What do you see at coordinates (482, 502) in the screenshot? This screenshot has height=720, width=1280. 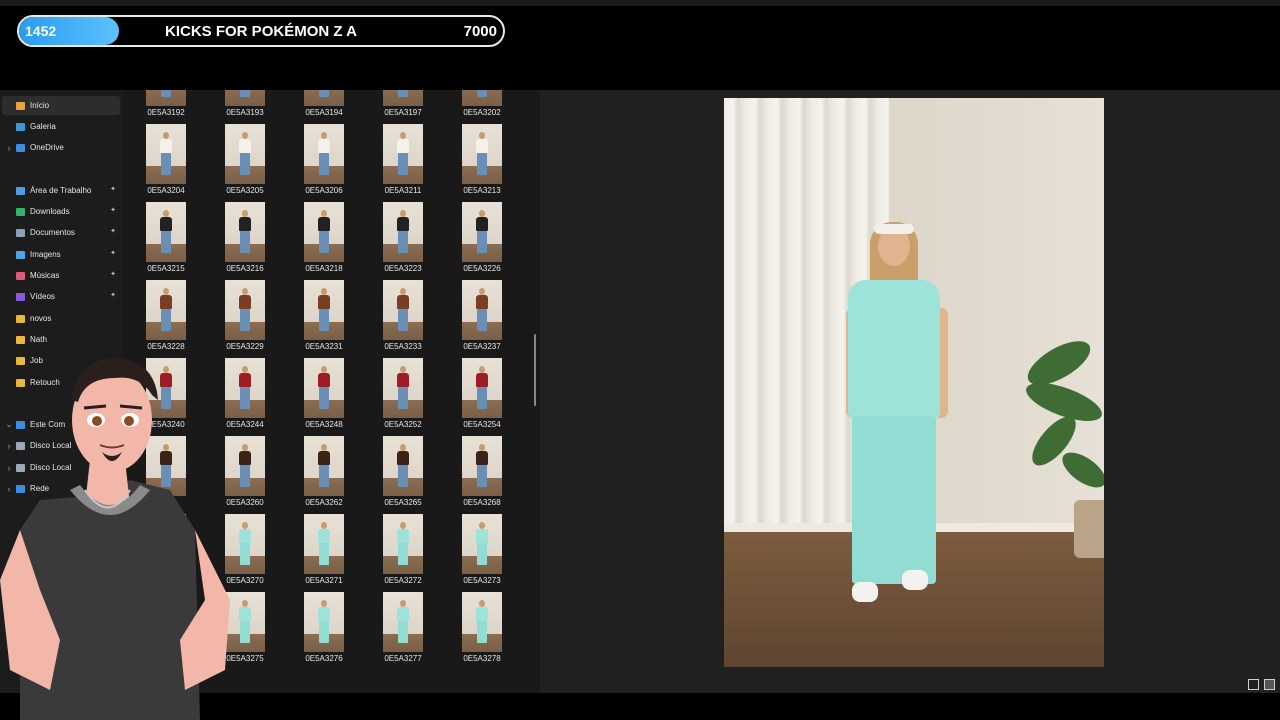 I see `file-name: 0E5A3268` at bounding box center [482, 502].